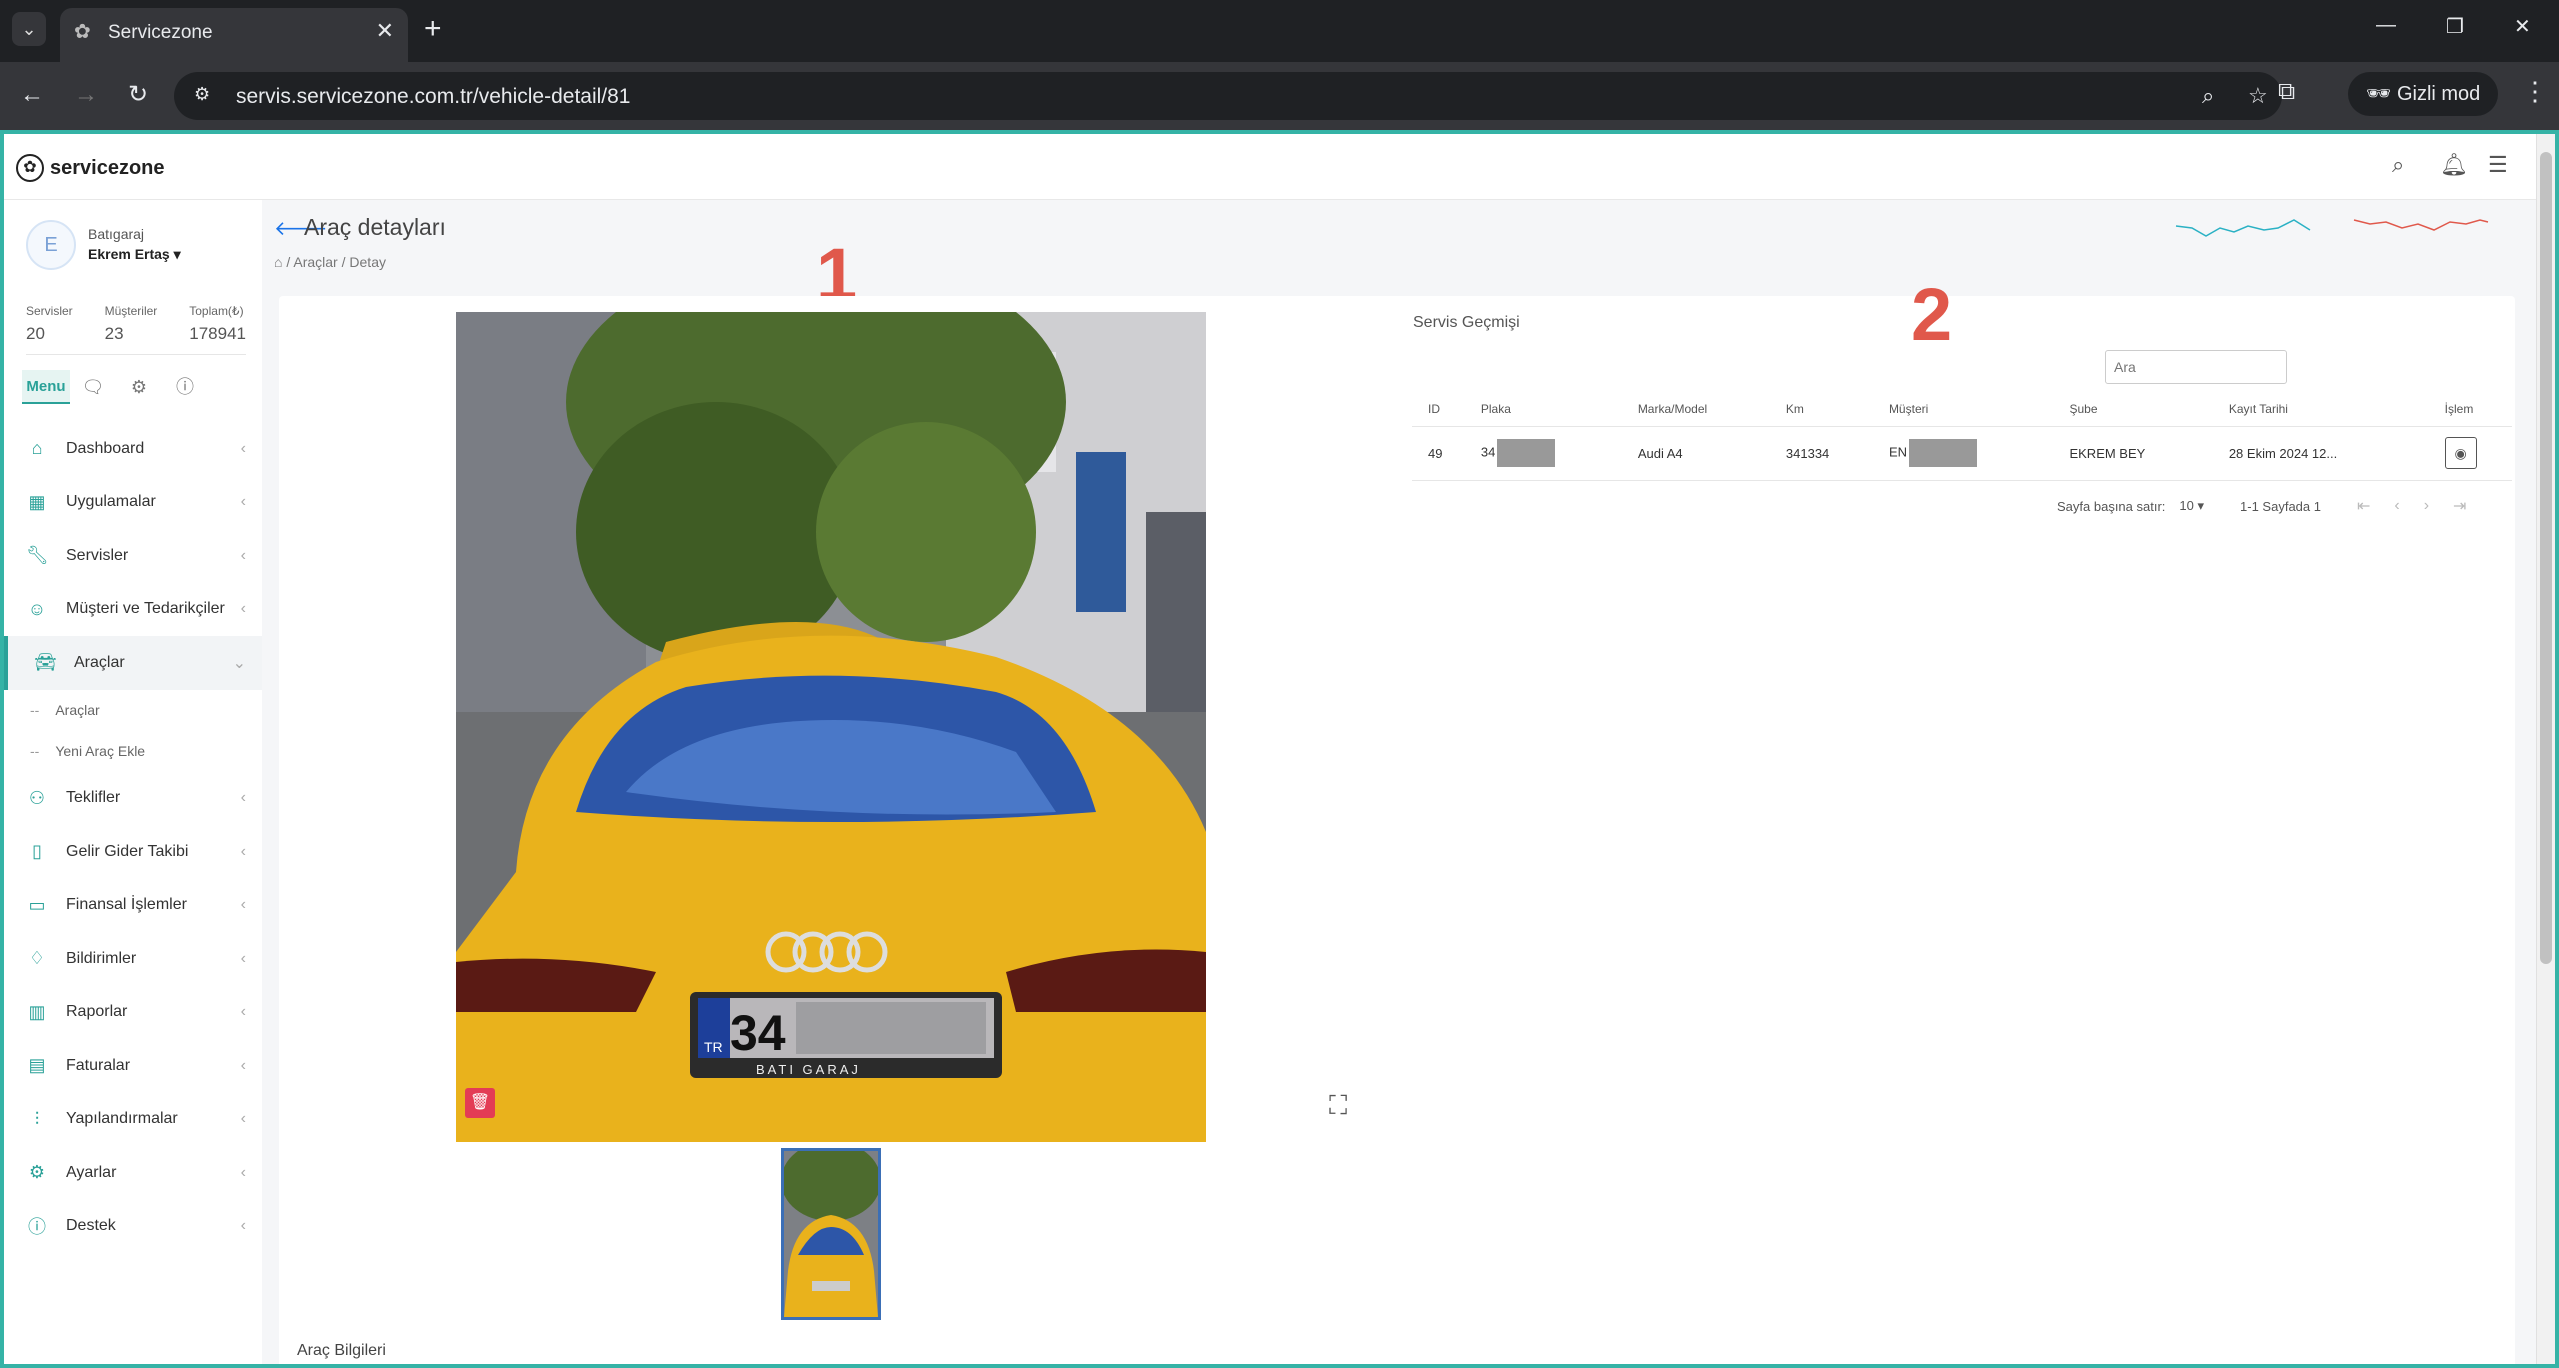 The image size is (2559, 1368). What do you see at coordinates (93, 798) in the screenshot?
I see `sidebar-item-label: Teklifler` at bounding box center [93, 798].